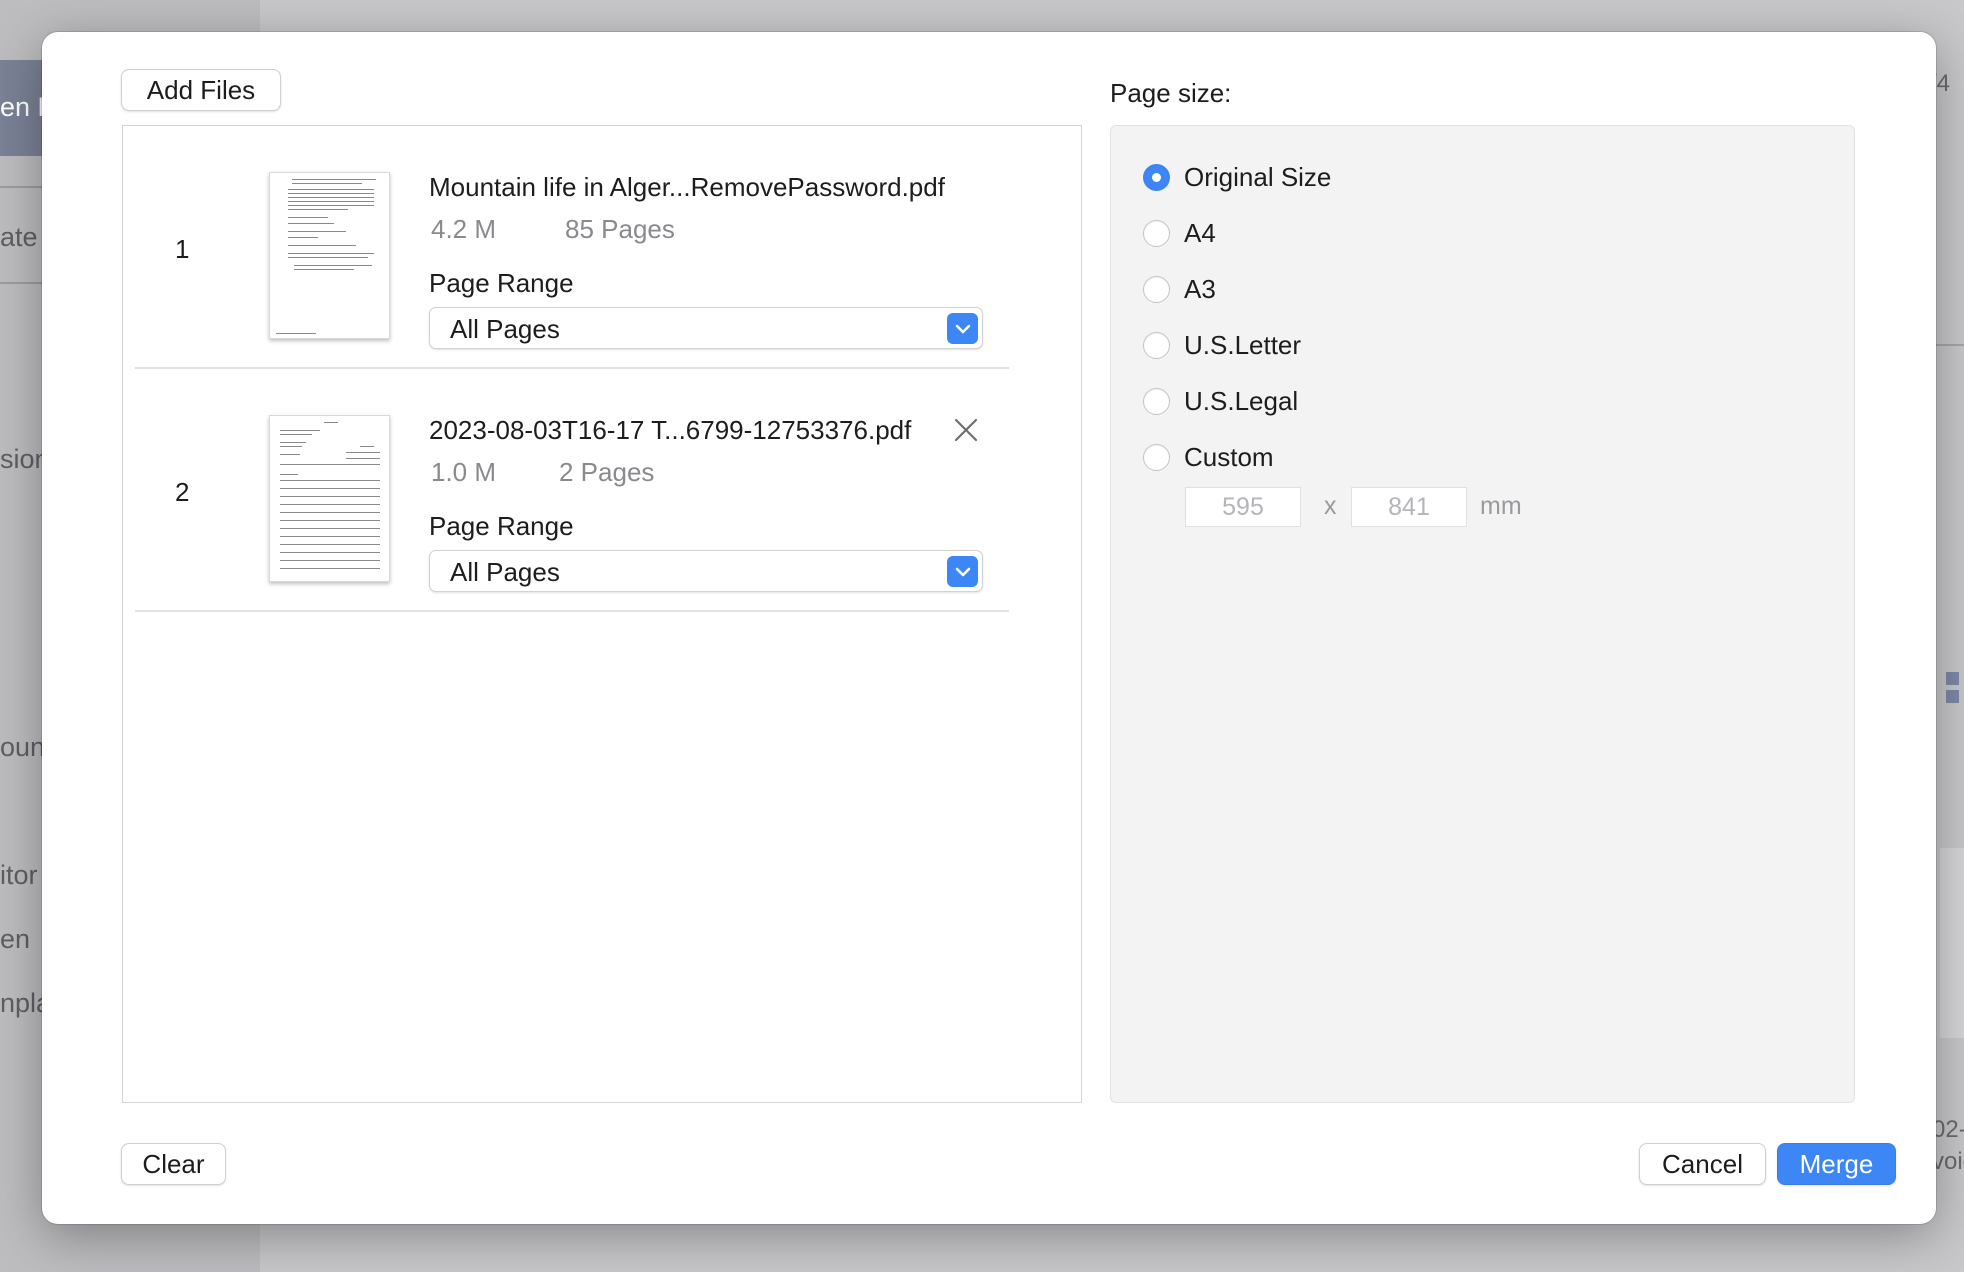 This screenshot has width=1964, height=1272. Describe the element at coordinates (1156, 177) in the screenshot. I see `radio-button-selected` at that location.